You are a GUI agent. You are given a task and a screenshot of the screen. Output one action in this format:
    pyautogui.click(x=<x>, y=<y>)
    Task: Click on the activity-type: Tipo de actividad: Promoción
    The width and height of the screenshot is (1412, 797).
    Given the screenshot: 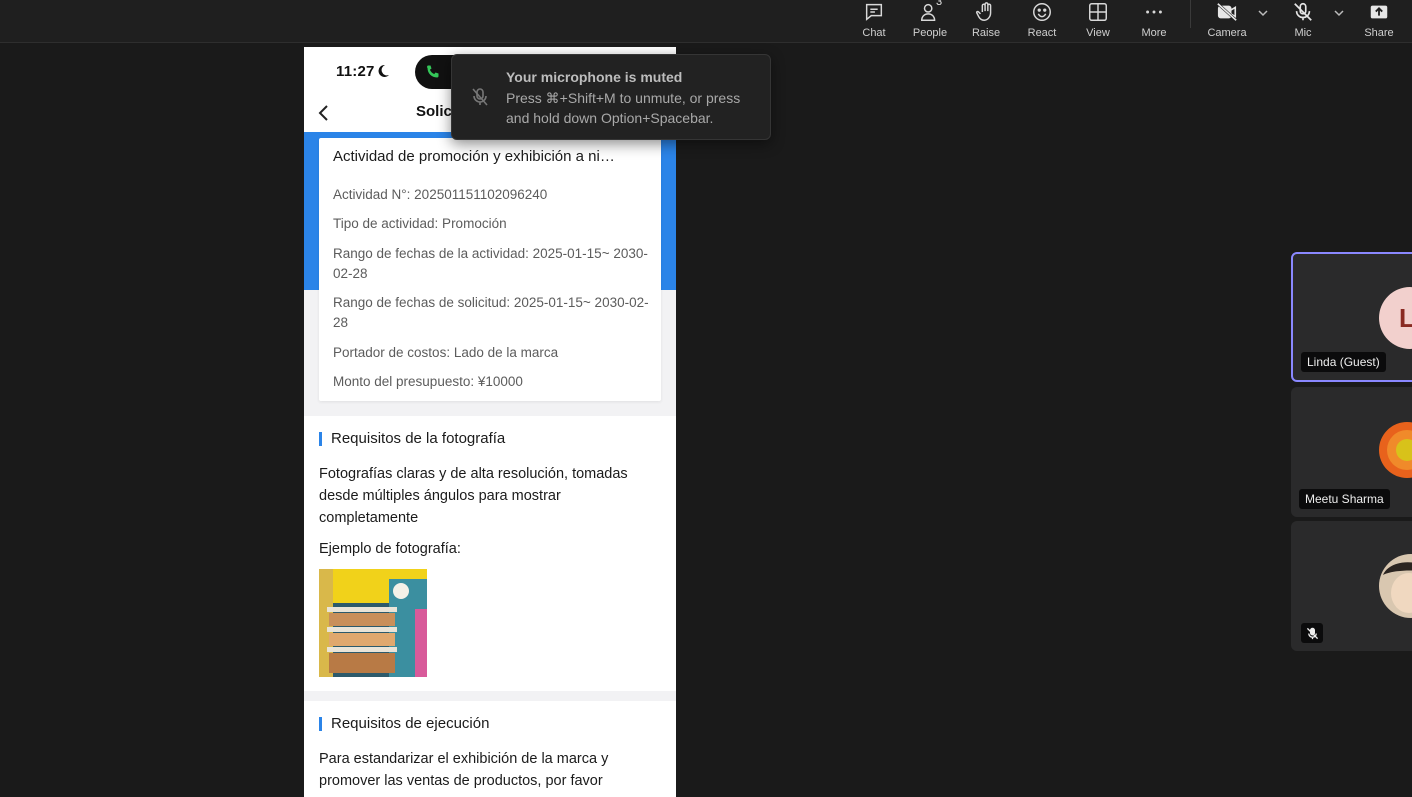 What is the action you would take?
    pyautogui.click(x=420, y=223)
    